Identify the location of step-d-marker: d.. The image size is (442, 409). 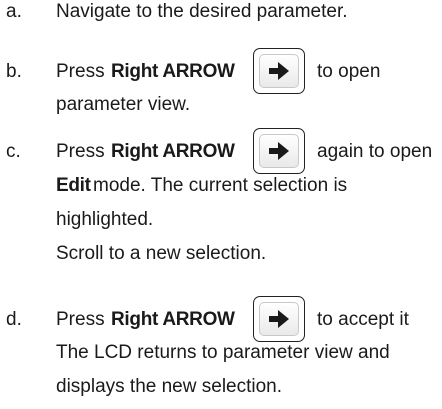
(14, 319).